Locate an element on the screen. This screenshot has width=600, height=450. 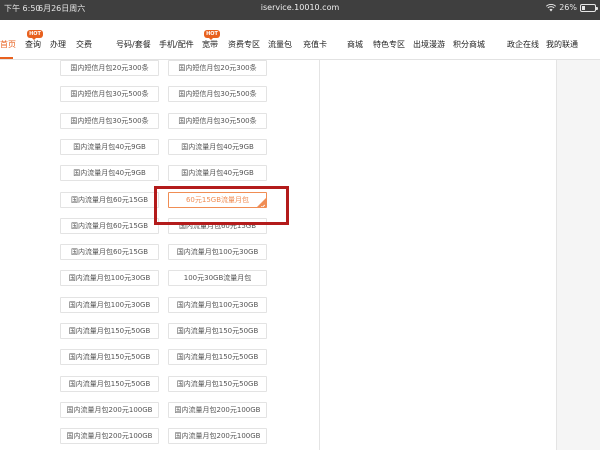
nav-item-13: 积分商城 is located at coordinates (469, 44).